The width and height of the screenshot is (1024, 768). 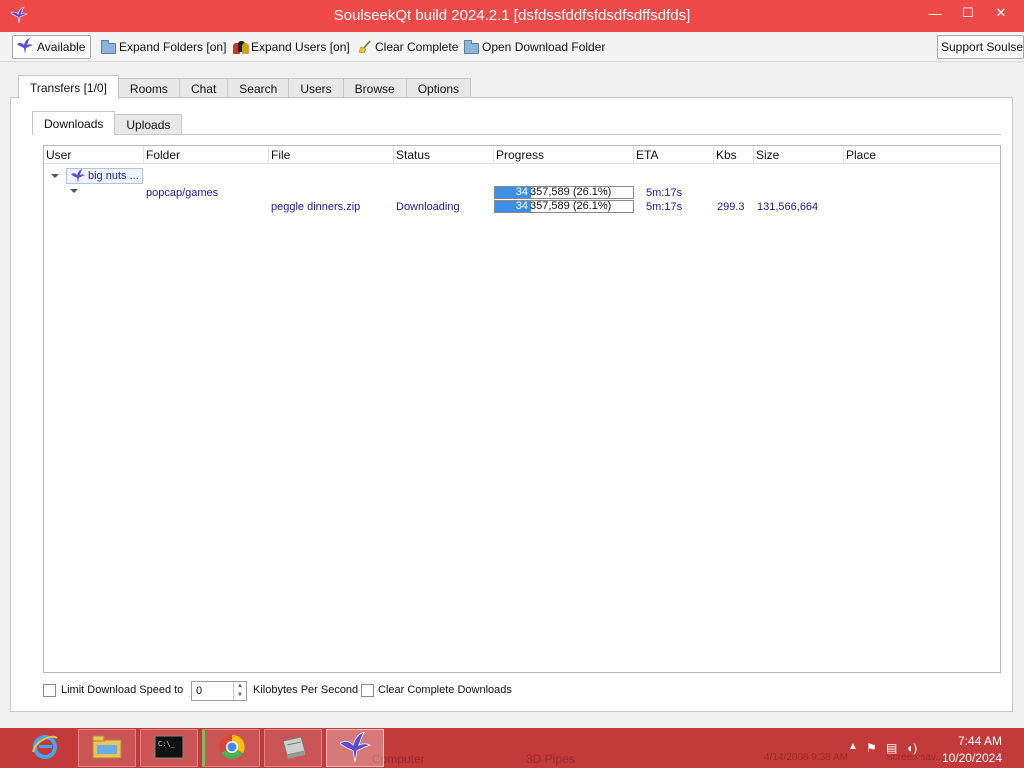 What do you see at coordinates (206, 155) in the screenshot?
I see `column-folder: Folder` at bounding box center [206, 155].